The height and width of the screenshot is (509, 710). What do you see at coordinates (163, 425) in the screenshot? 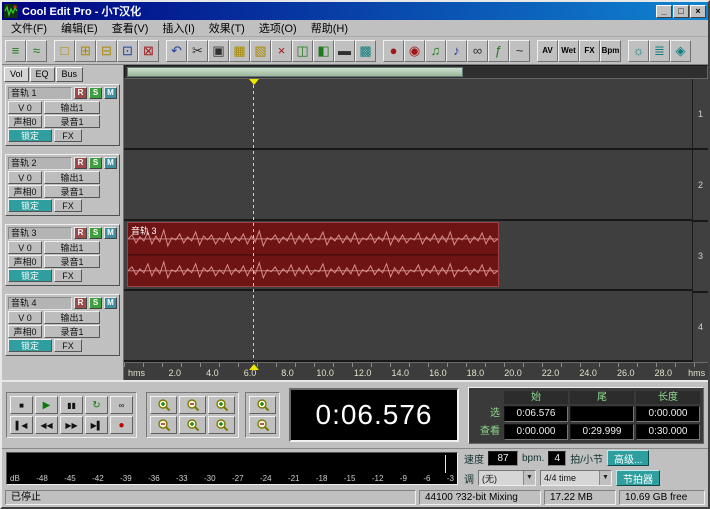
I see `zoom-out-full-icon` at bounding box center [163, 425].